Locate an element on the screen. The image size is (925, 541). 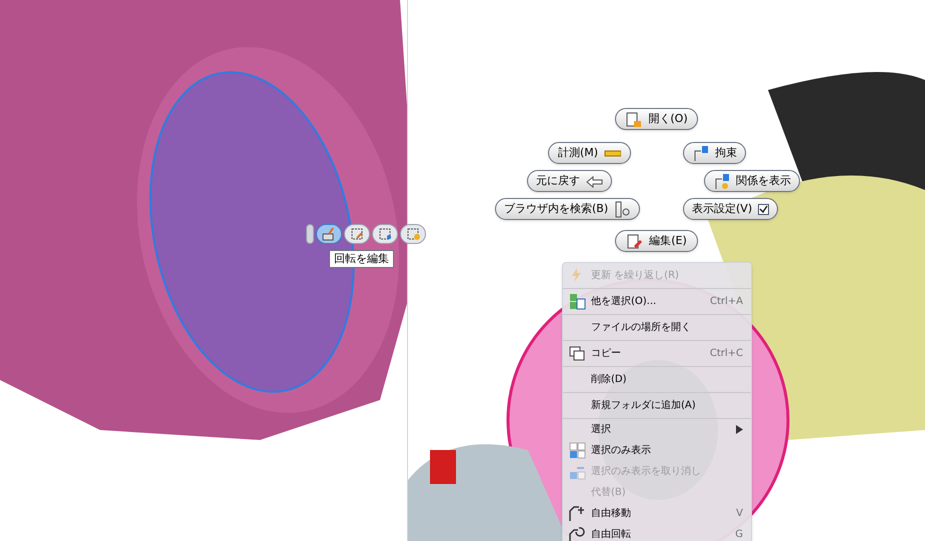
submenu-arrow-icon is located at coordinates (739, 429).